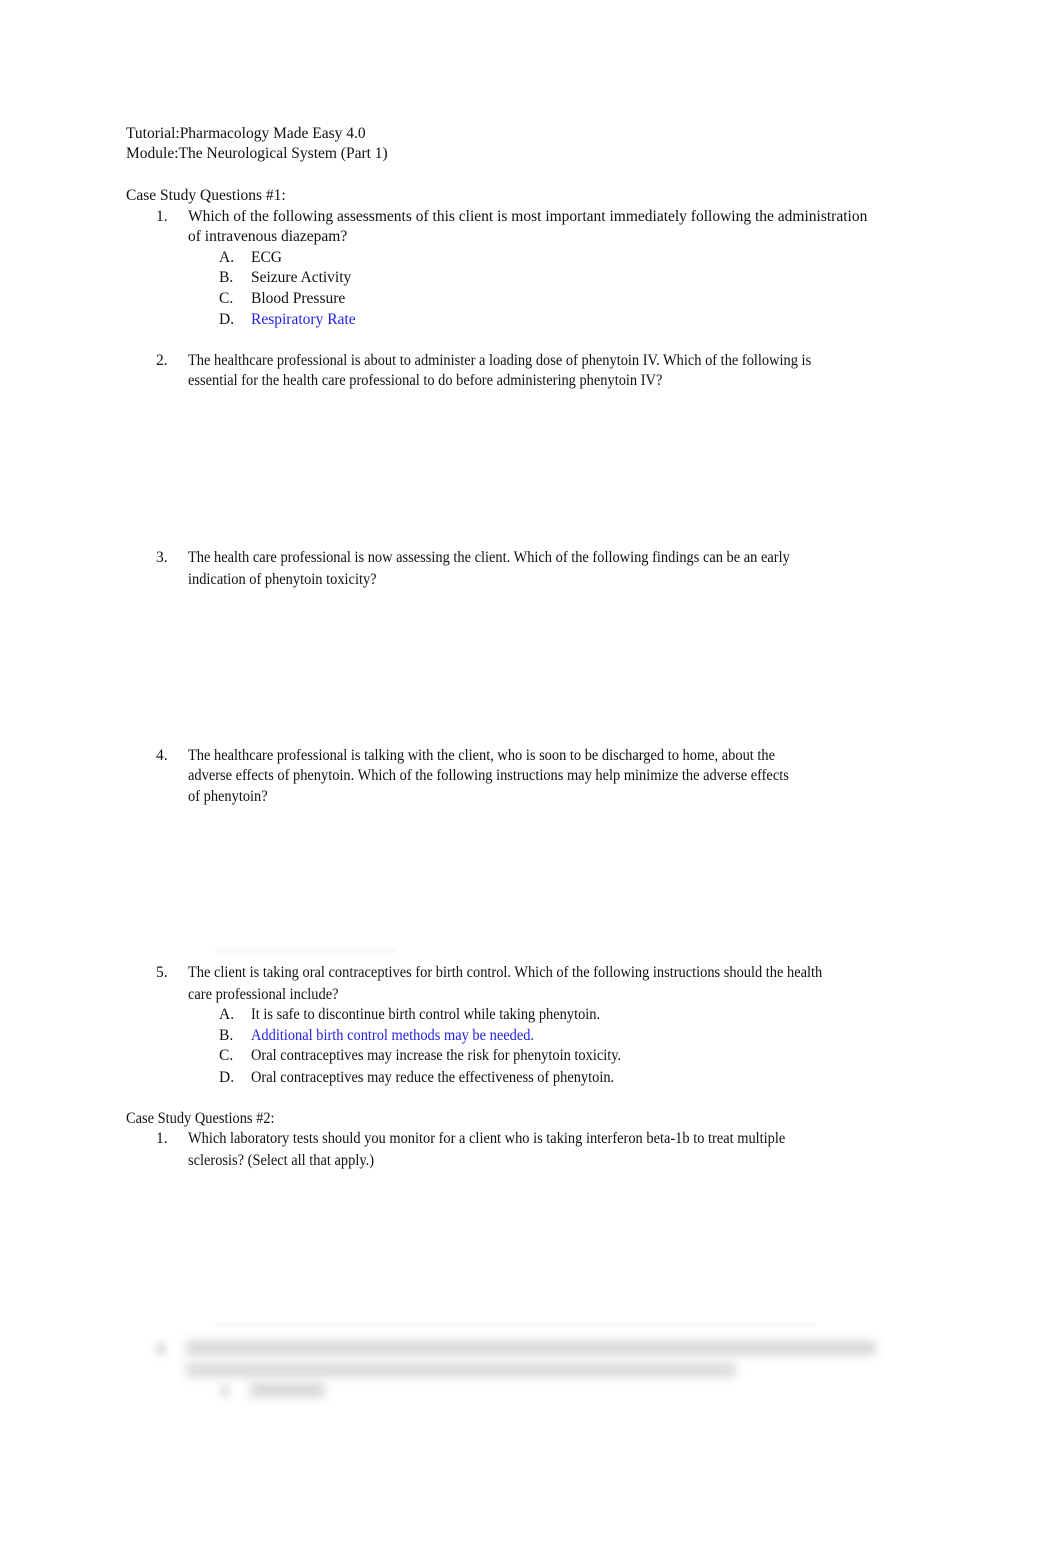  I want to click on blurred-content, so click(520, 1370).